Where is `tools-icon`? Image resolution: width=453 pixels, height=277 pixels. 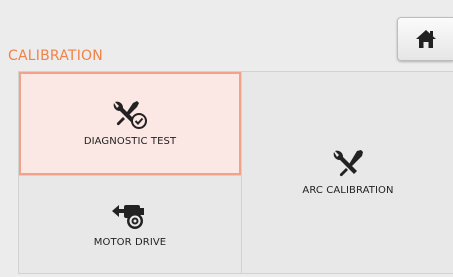 tools-icon is located at coordinates (348, 163).